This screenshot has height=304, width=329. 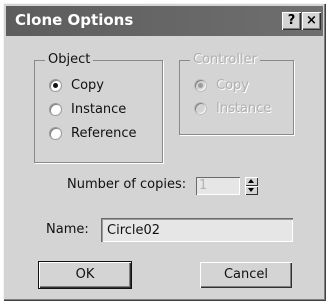 What do you see at coordinates (291, 21) in the screenshot?
I see `help-button: ?` at bounding box center [291, 21].